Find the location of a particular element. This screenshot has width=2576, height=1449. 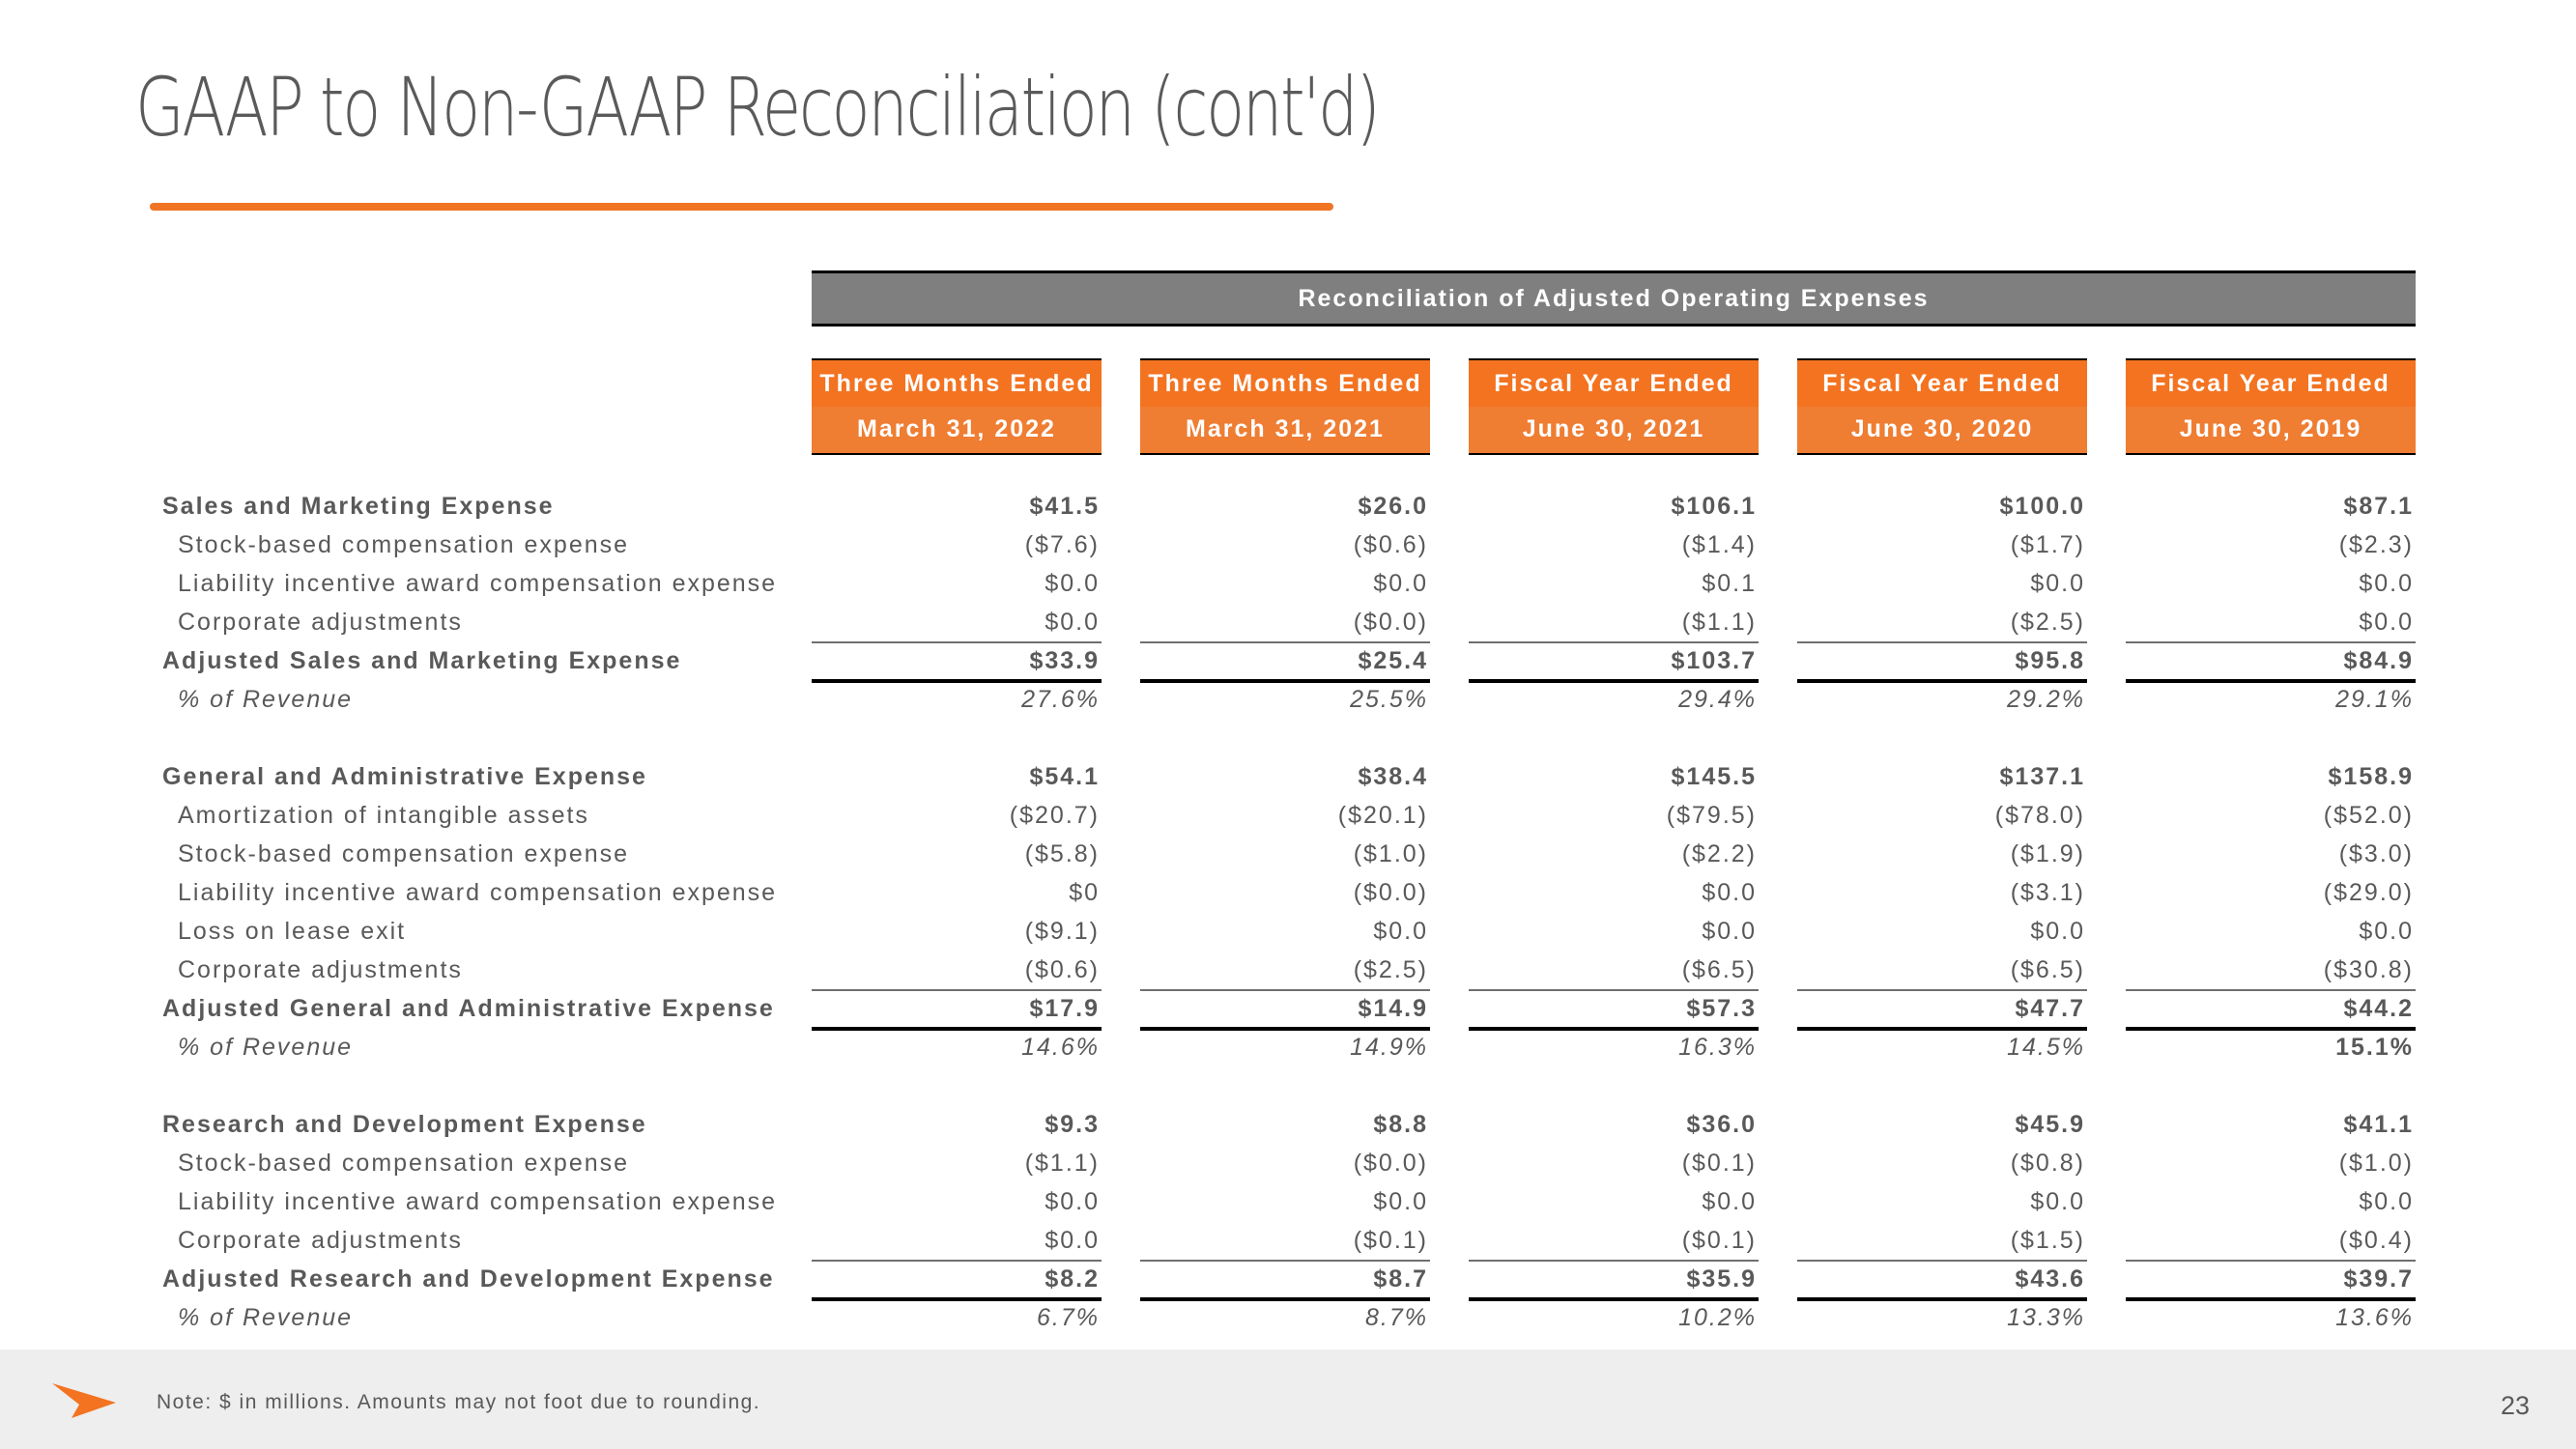

table-cell: ($20.1) is located at coordinates (1383, 815).